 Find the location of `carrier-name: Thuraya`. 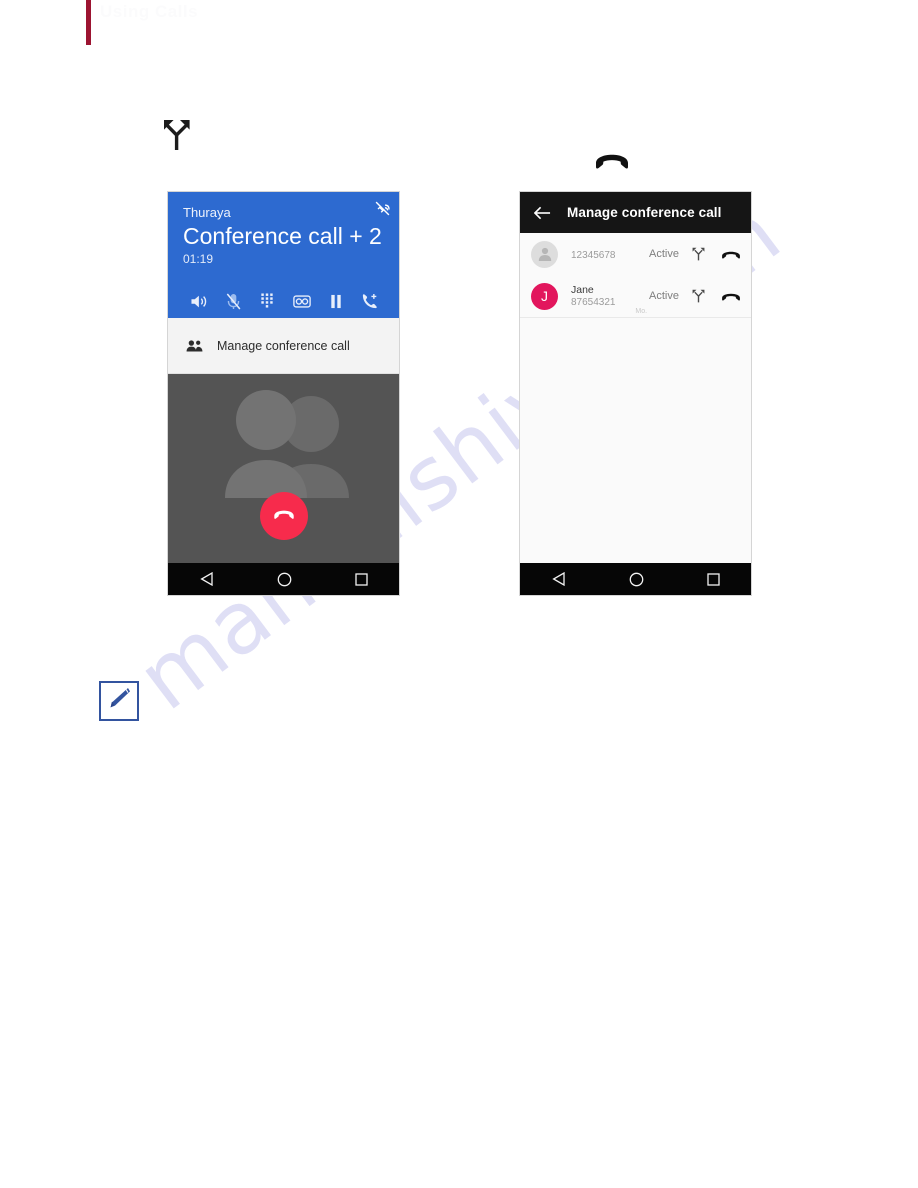

carrier-name: Thuraya is located at coordinates (207, 212).